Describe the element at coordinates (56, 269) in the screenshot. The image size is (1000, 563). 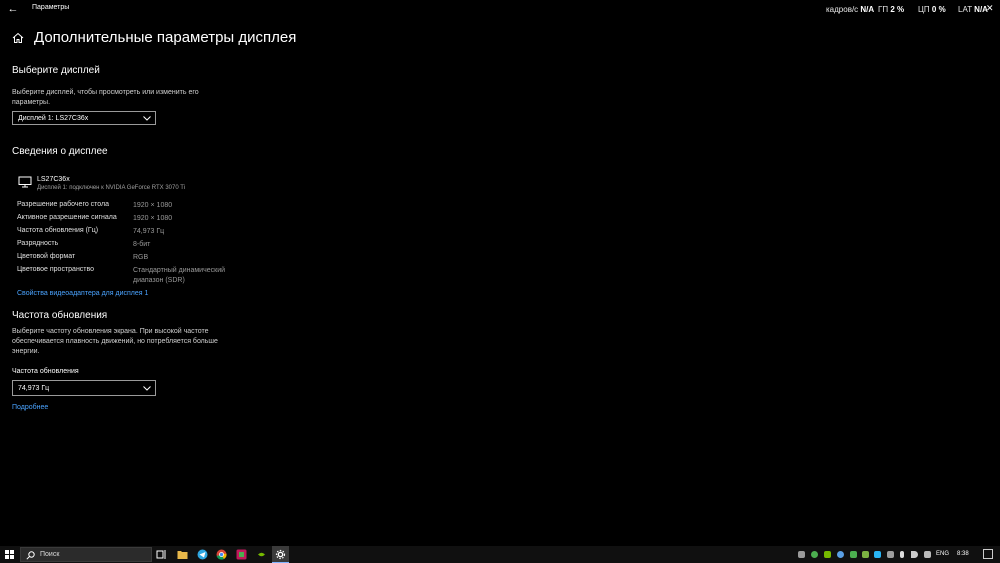
I see `prop-label-color-space: Цветовое пространство` at that location.